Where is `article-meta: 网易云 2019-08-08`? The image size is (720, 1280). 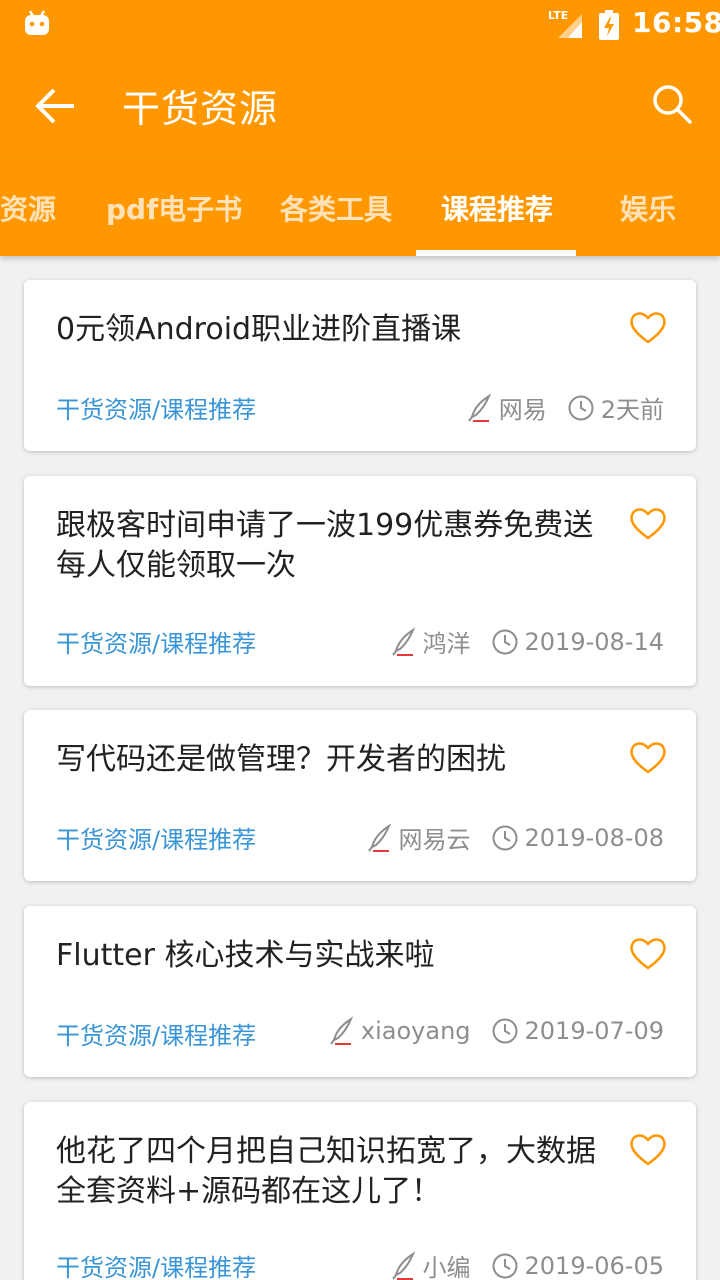 article-meta: 网易云 2019-08-08 is located at coordinates (515, 837).